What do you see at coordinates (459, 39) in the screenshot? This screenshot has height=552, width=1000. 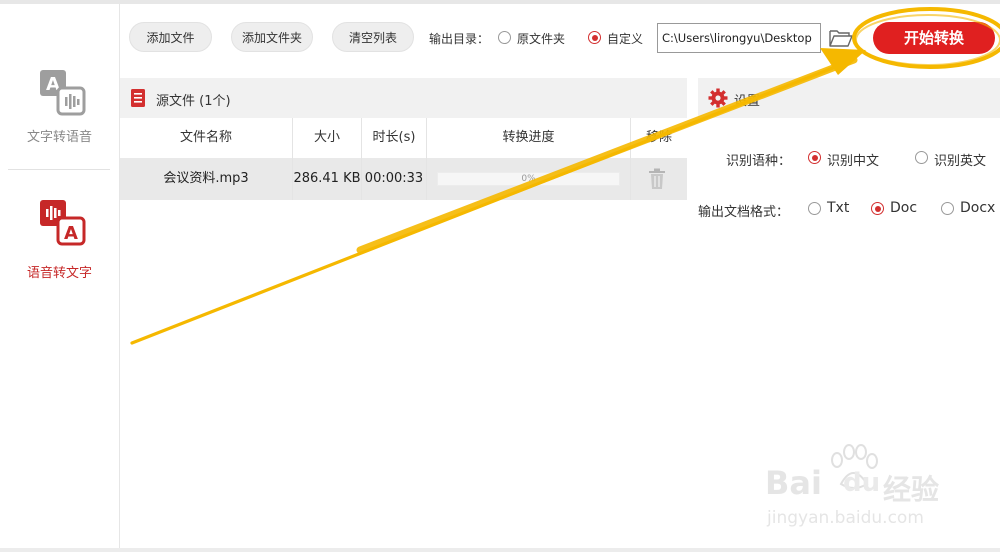 I see `output-dir-label: 输出目录：` at bounding box center [459, 39].